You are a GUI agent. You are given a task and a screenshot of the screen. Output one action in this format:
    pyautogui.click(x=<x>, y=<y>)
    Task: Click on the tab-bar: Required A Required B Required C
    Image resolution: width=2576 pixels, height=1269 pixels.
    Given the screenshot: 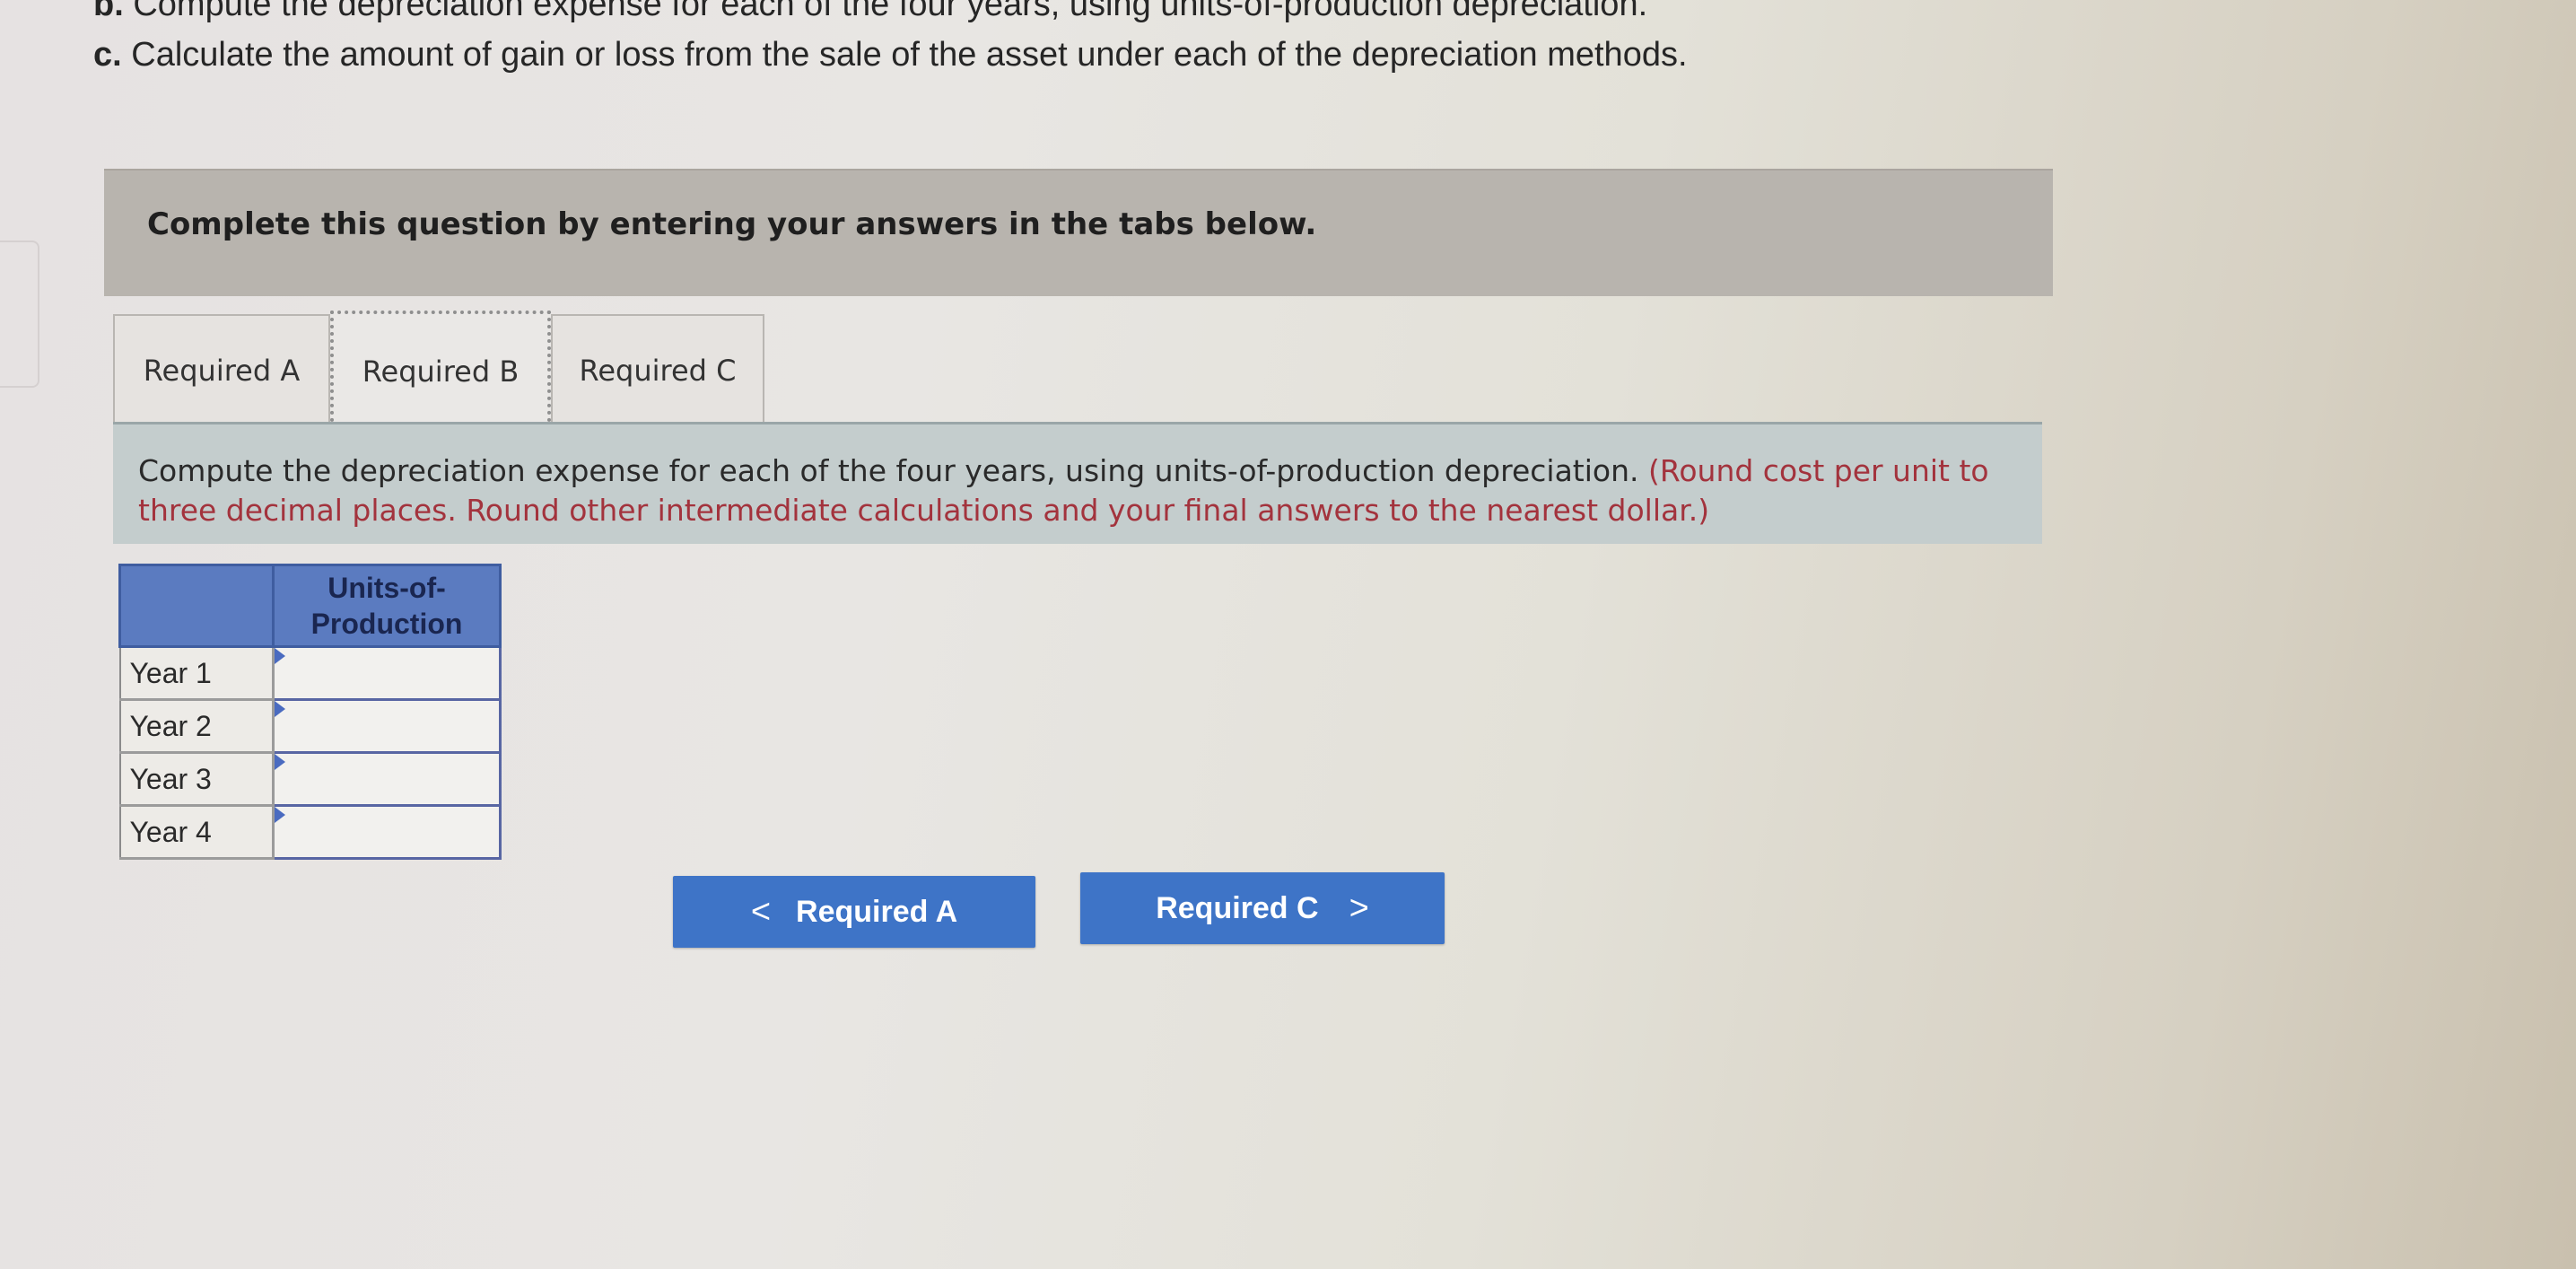 What is the action you would take?
    pyautogui.click(x=439, y=370)
    